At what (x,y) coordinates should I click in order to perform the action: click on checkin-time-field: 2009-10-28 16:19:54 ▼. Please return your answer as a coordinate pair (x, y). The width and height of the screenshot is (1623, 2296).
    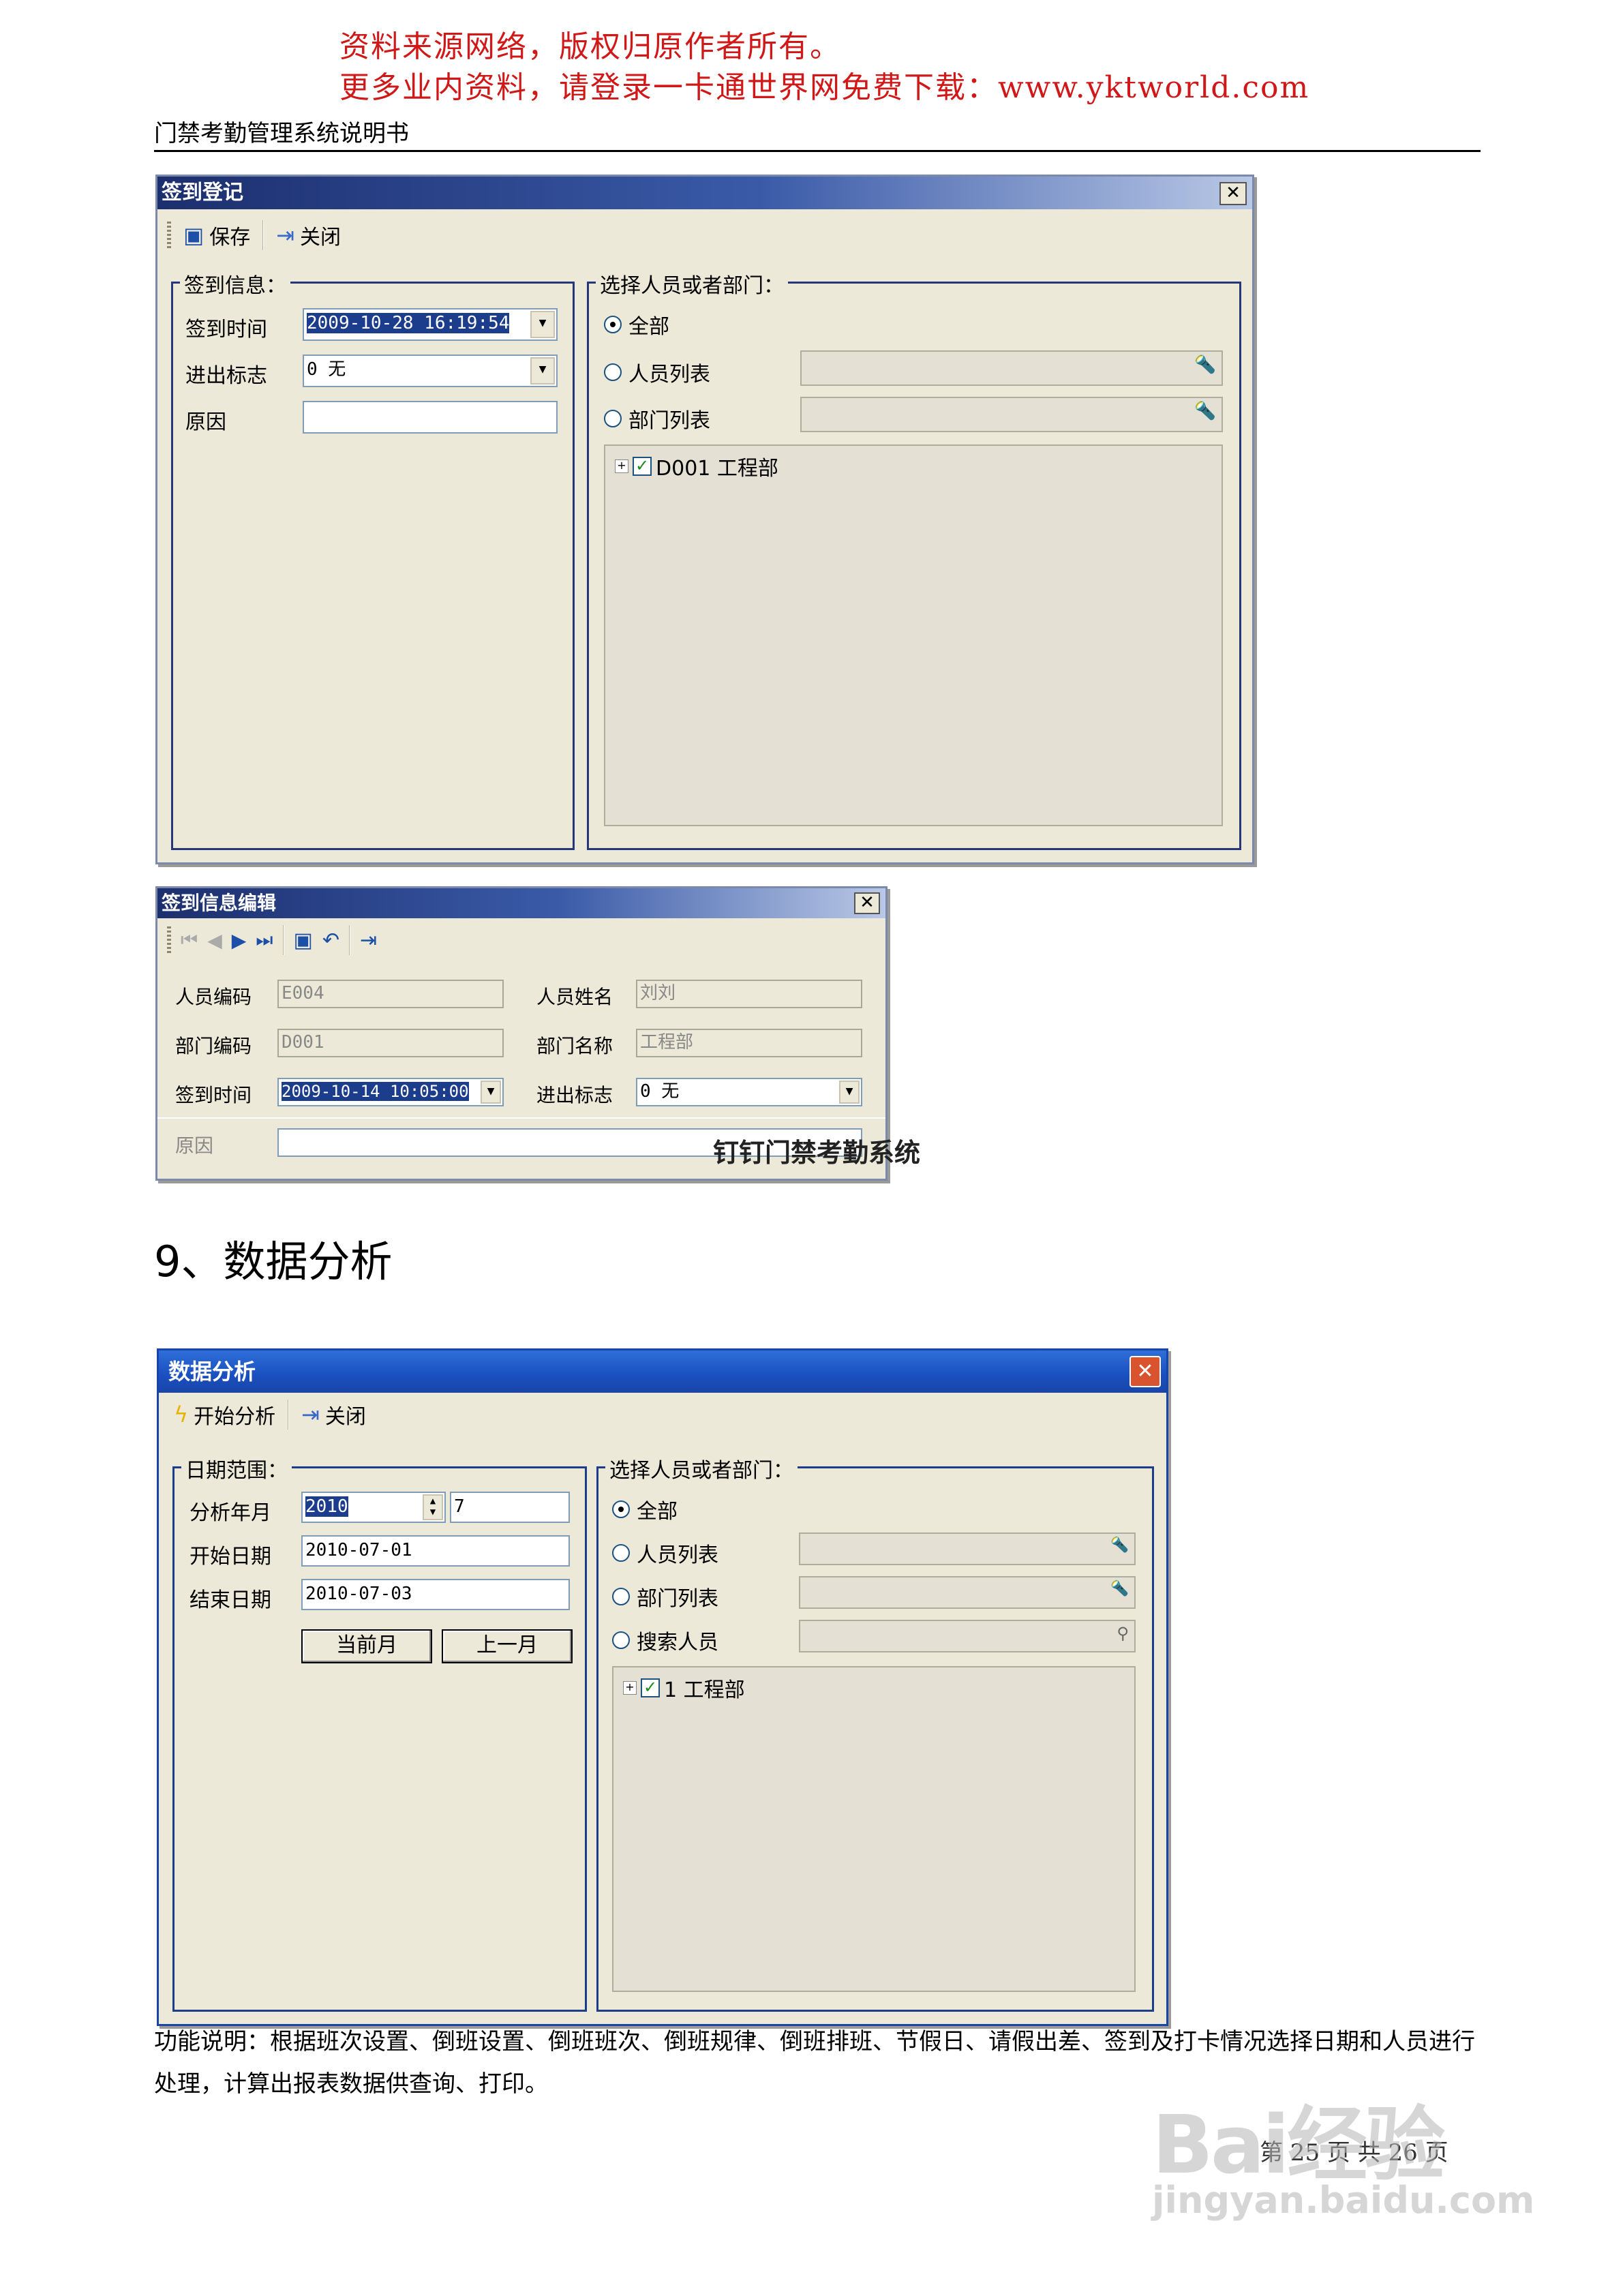
    Looking at the image, I should click on (431, 324).